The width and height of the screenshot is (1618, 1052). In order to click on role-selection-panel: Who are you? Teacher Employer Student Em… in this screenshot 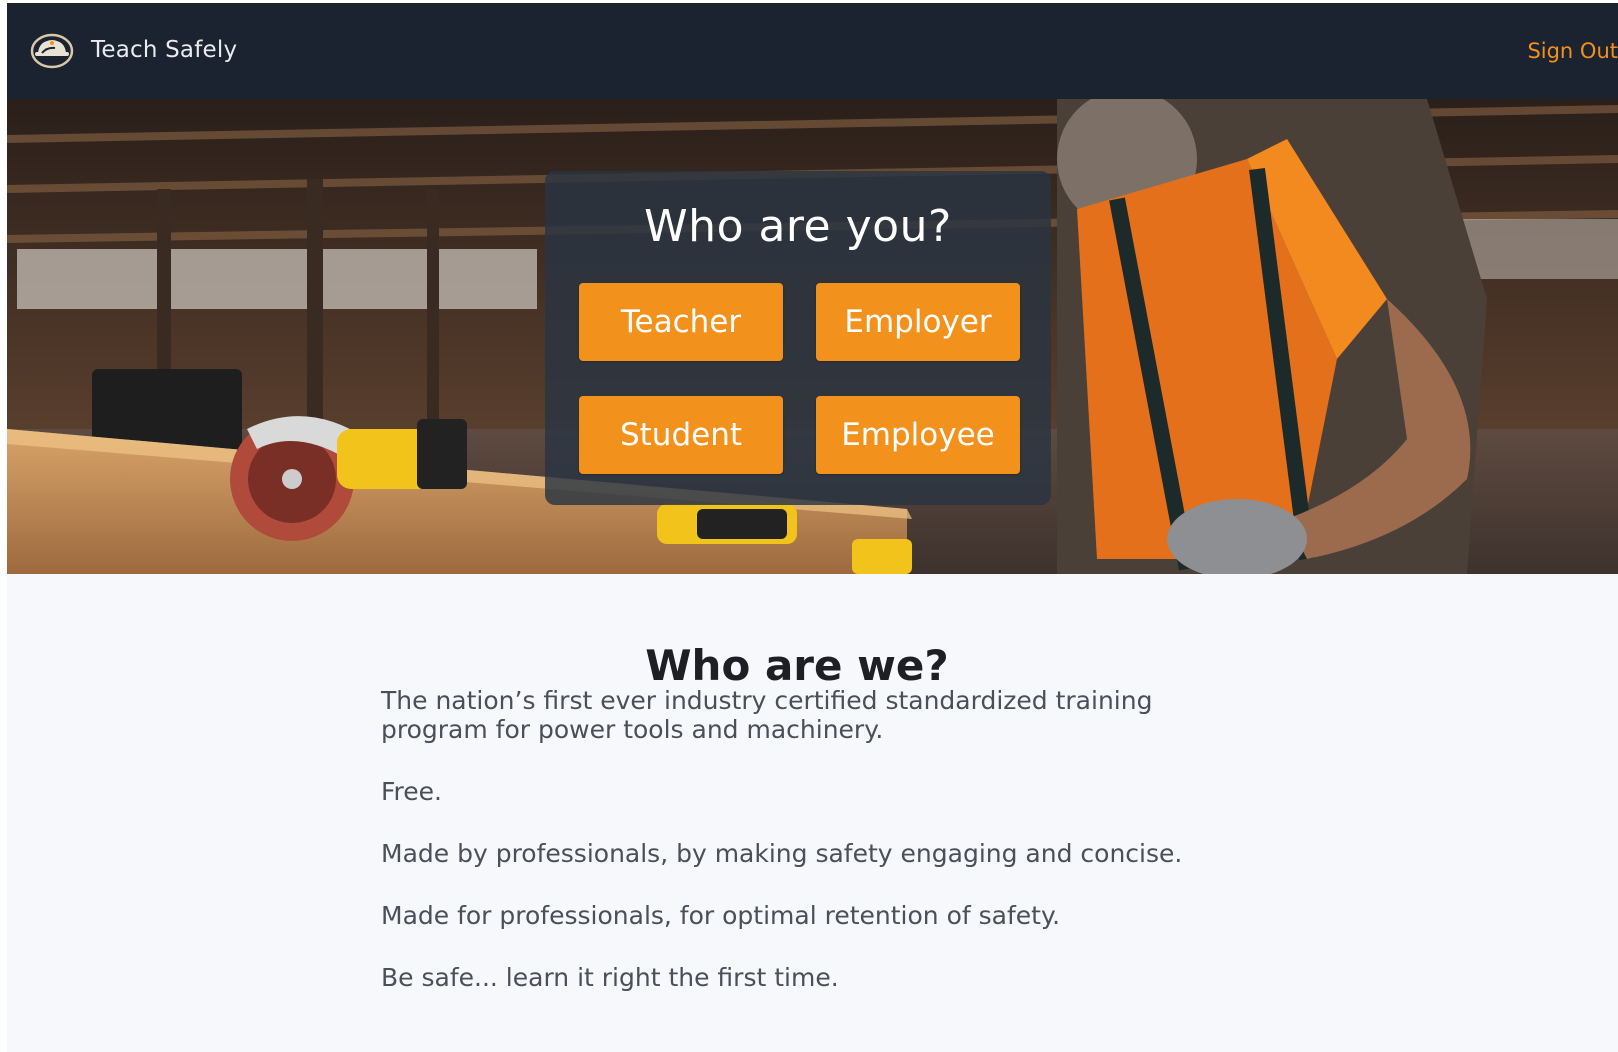, I will do `click(798, 338)`.